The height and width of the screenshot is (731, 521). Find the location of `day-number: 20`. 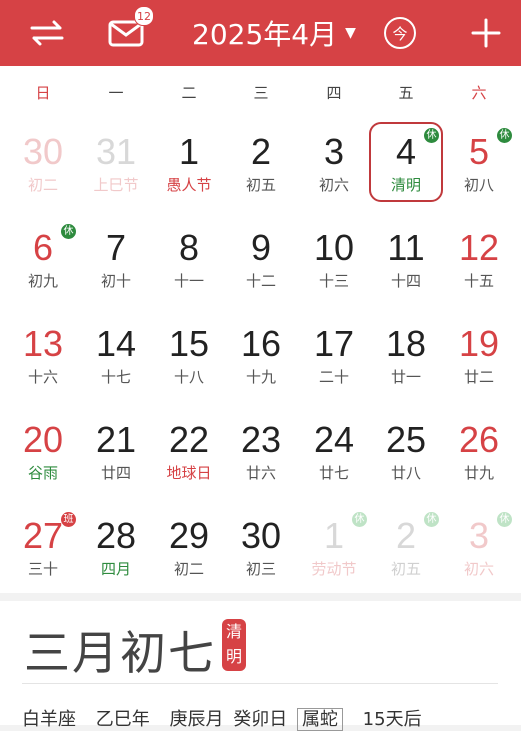

day-number: 20 is located at coordinates (43, 439).